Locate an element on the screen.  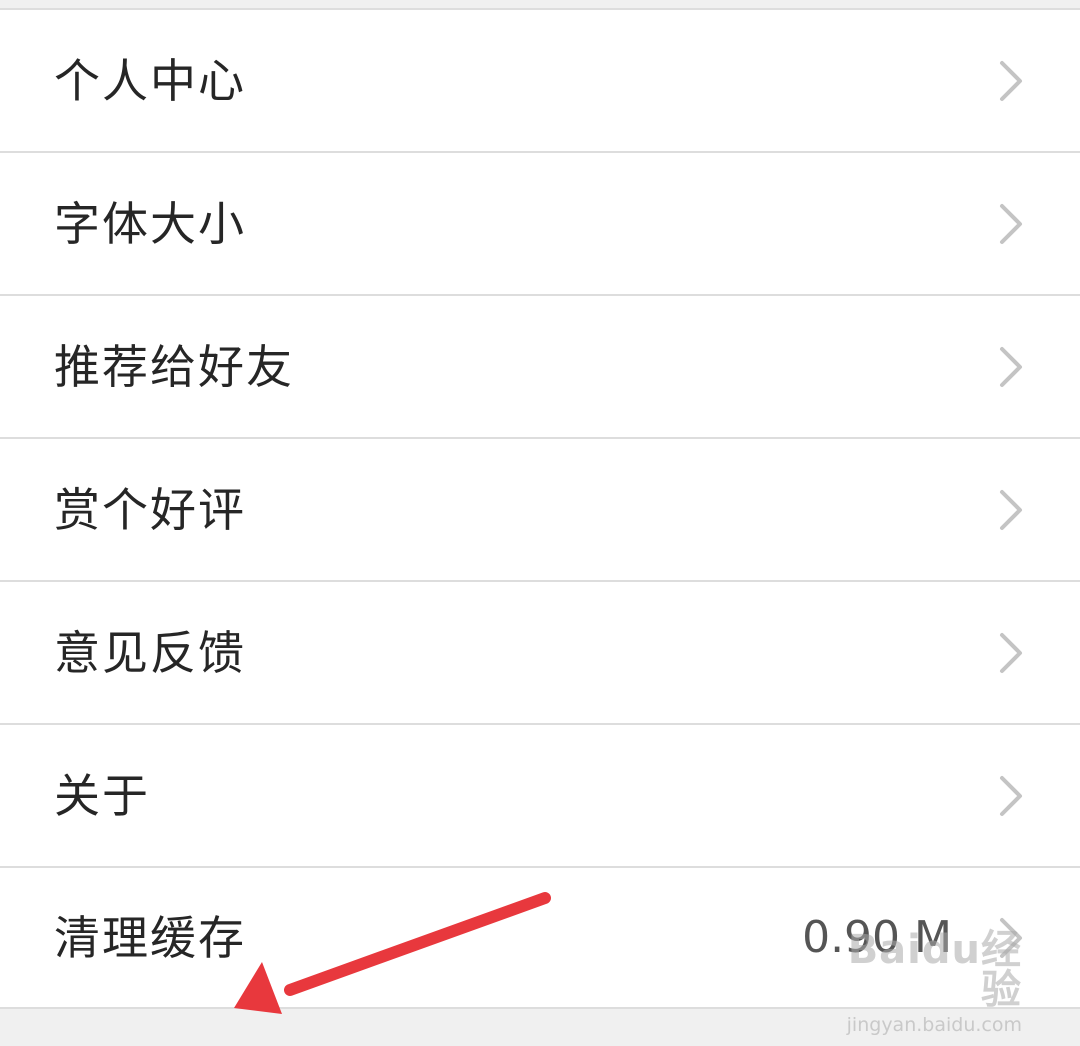
watermark-url: jingyan.baidu.com is located at coordinates (934, 1025).